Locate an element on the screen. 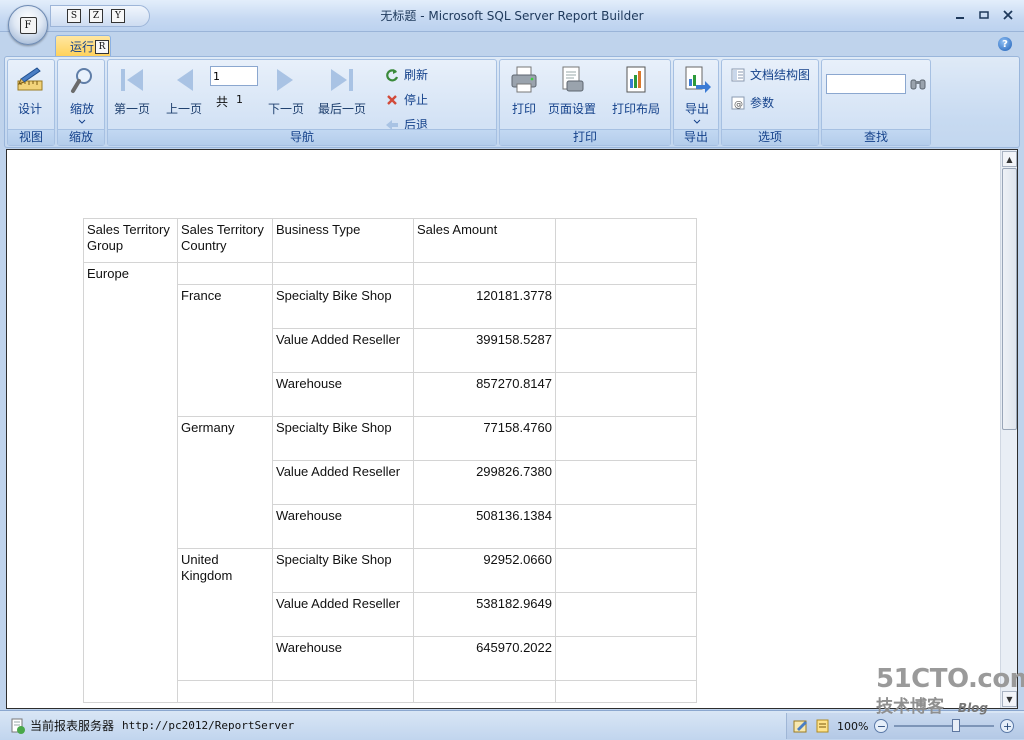 This screenshot has height=740, width=1024. print-button: 打印 is located at coordinates (524, 90).